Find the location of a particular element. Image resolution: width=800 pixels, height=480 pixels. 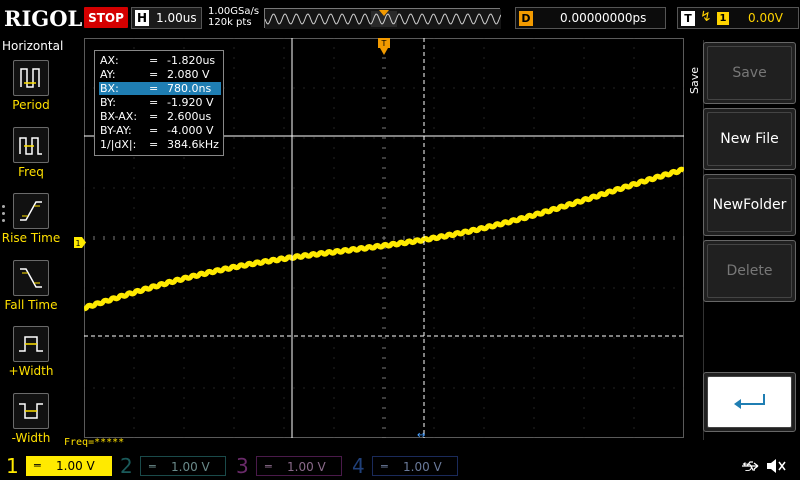

trigger-label: T is located at coordinates (688, 18).